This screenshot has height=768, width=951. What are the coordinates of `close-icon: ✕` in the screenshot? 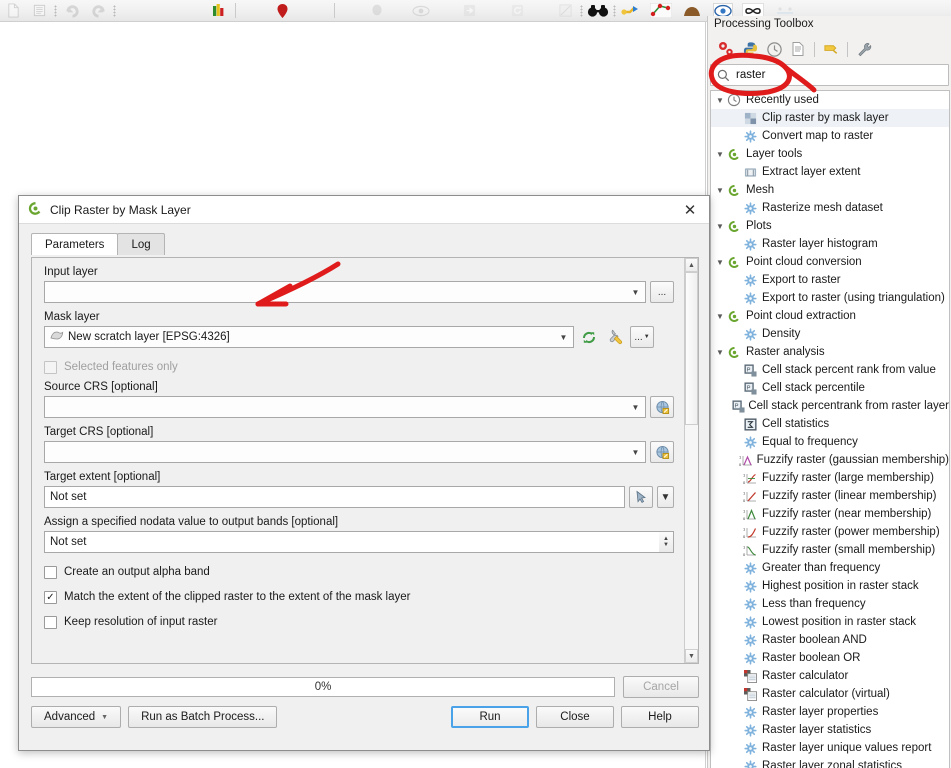 It's located at (690, 210).